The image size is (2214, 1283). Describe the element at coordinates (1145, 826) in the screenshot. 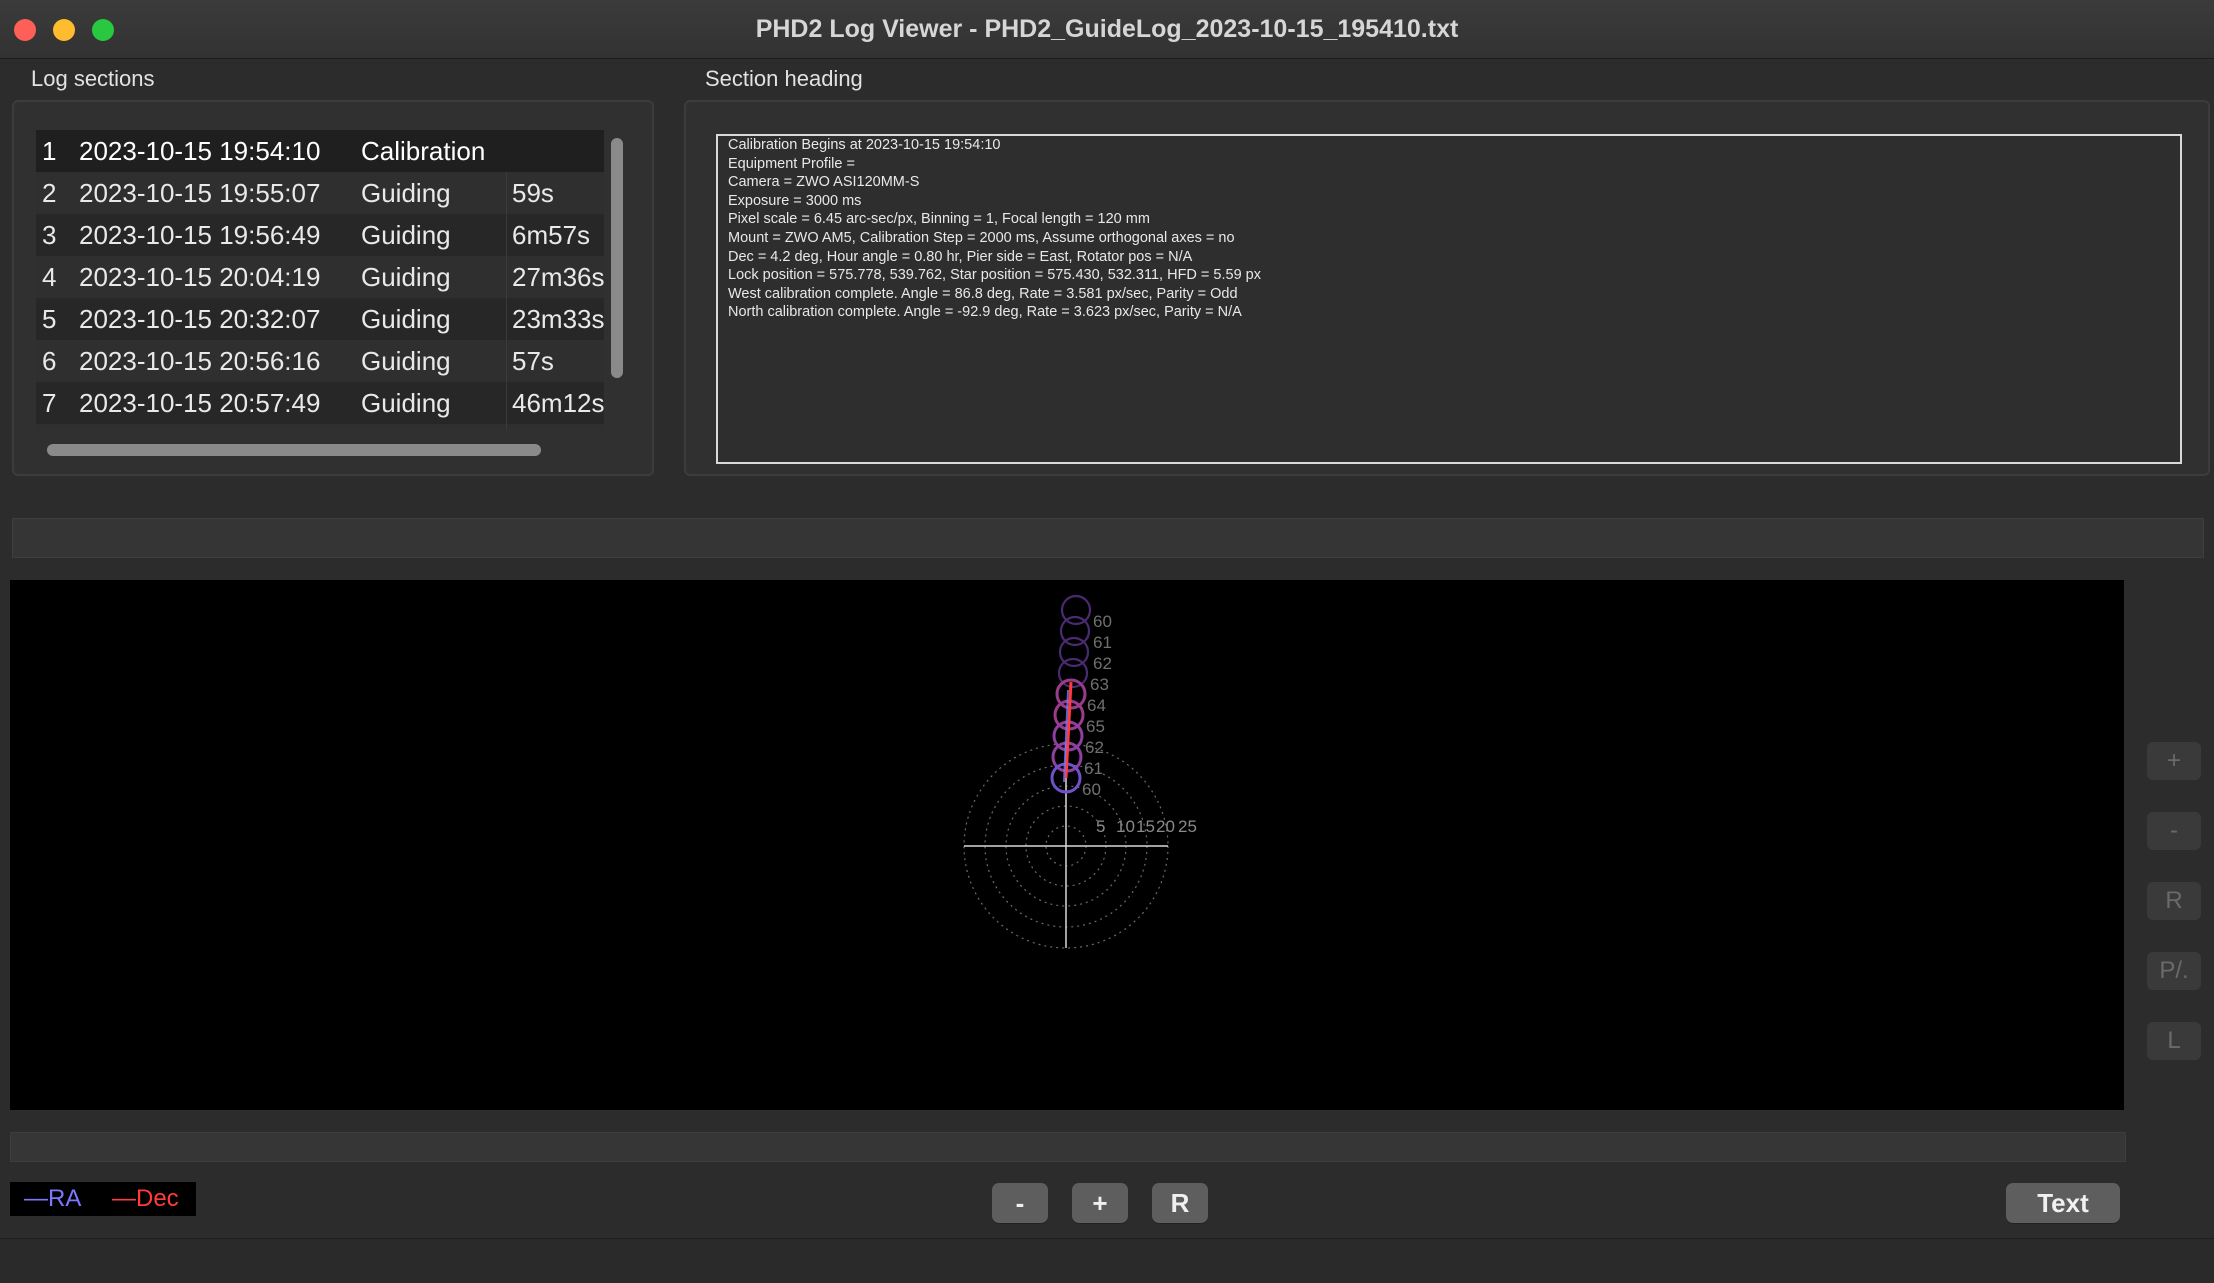

I see `ring-label: 15` at that location.